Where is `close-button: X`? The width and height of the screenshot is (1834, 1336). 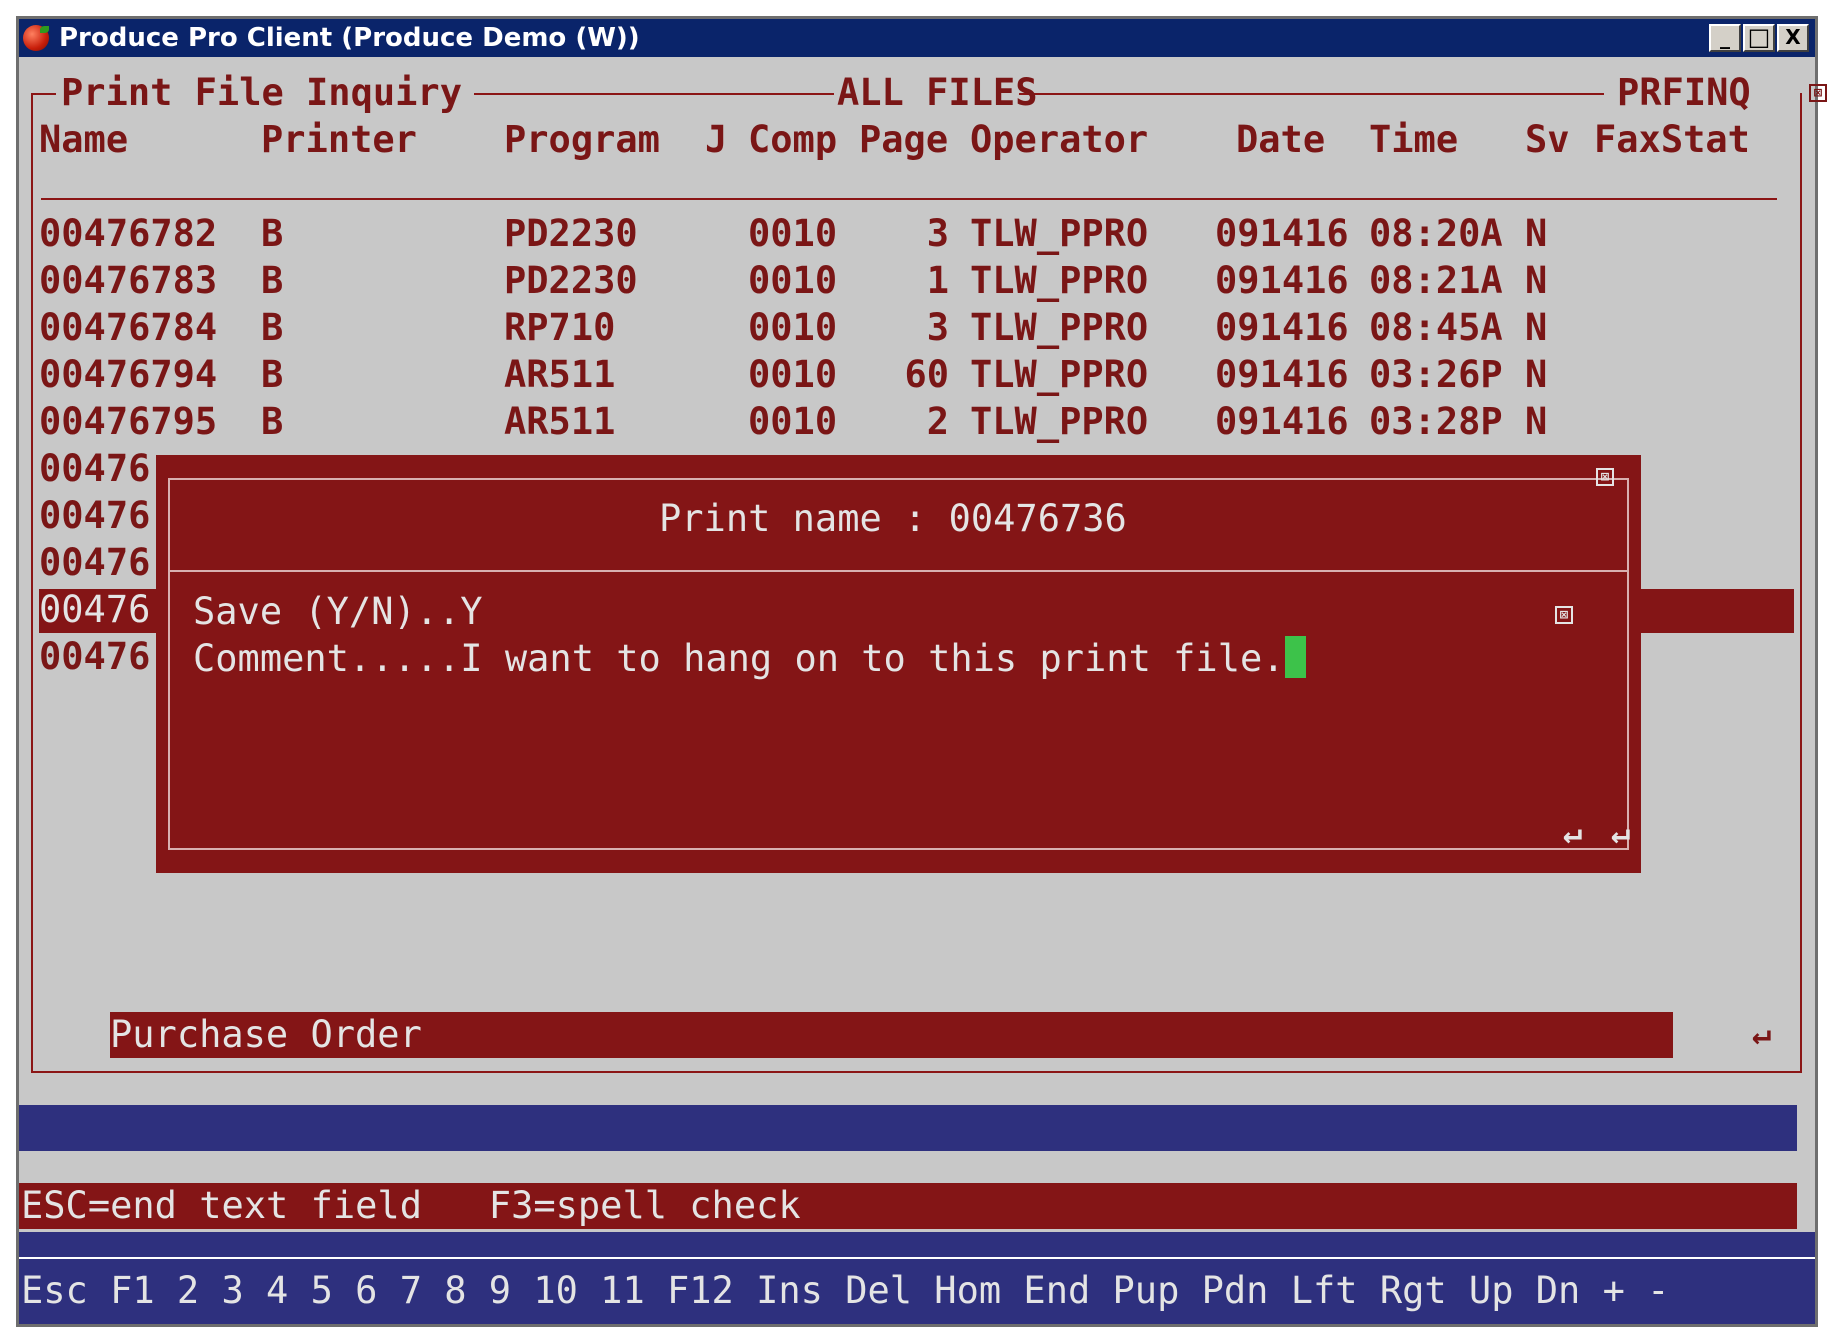 close-button: X is located at coordinates (1793, 38).